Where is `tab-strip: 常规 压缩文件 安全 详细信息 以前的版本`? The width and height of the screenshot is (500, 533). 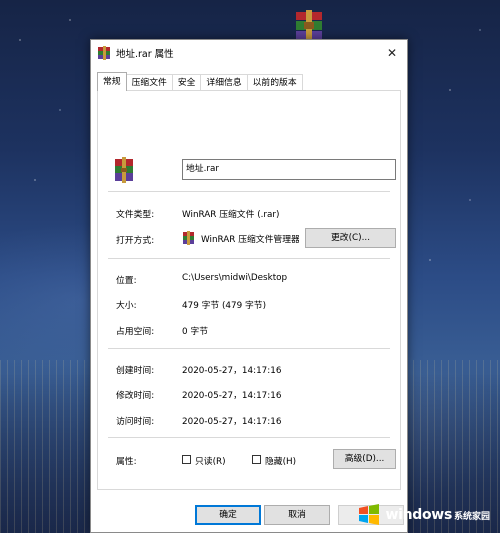
tab-strip: 常规 压缩文件 安全 详细信息 以前的版本 is located at coordinates (200, 81).